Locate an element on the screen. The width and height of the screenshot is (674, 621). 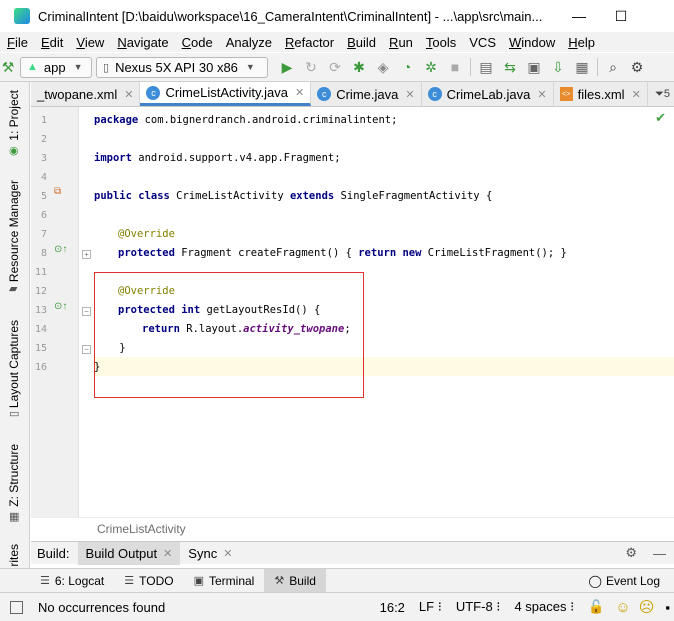
gear-icon: ⚙ is located at coordinates (631, 553).